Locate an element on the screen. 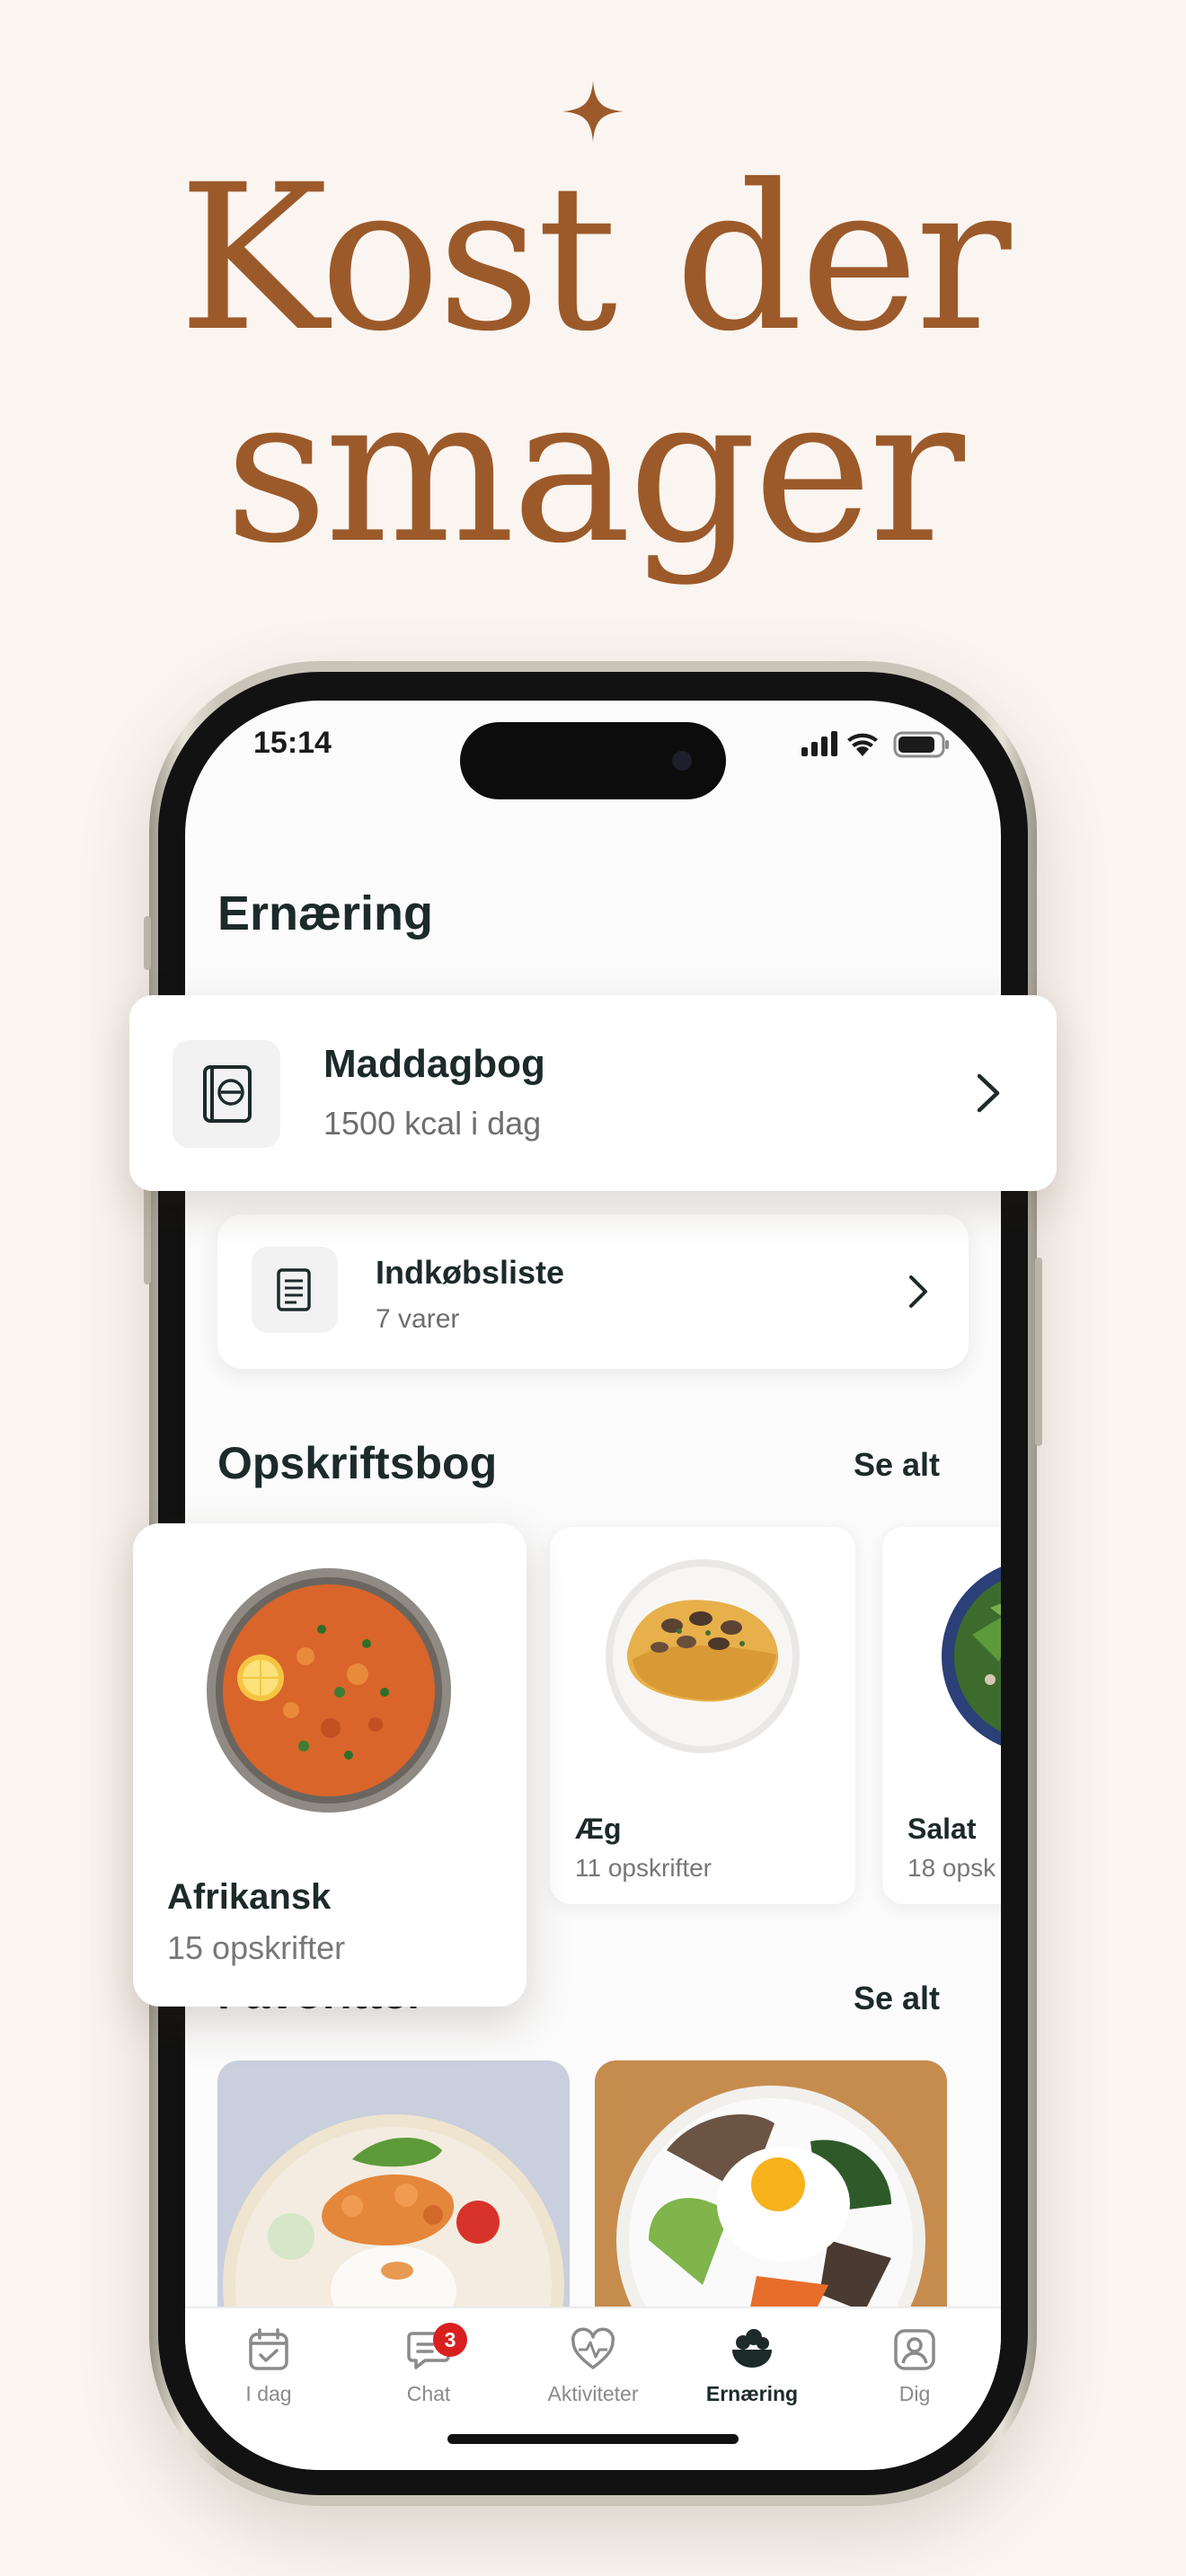 The height and width of the screenshot is (2576, 1186). status-time: 15:14 is located at coordinates (292, 743).